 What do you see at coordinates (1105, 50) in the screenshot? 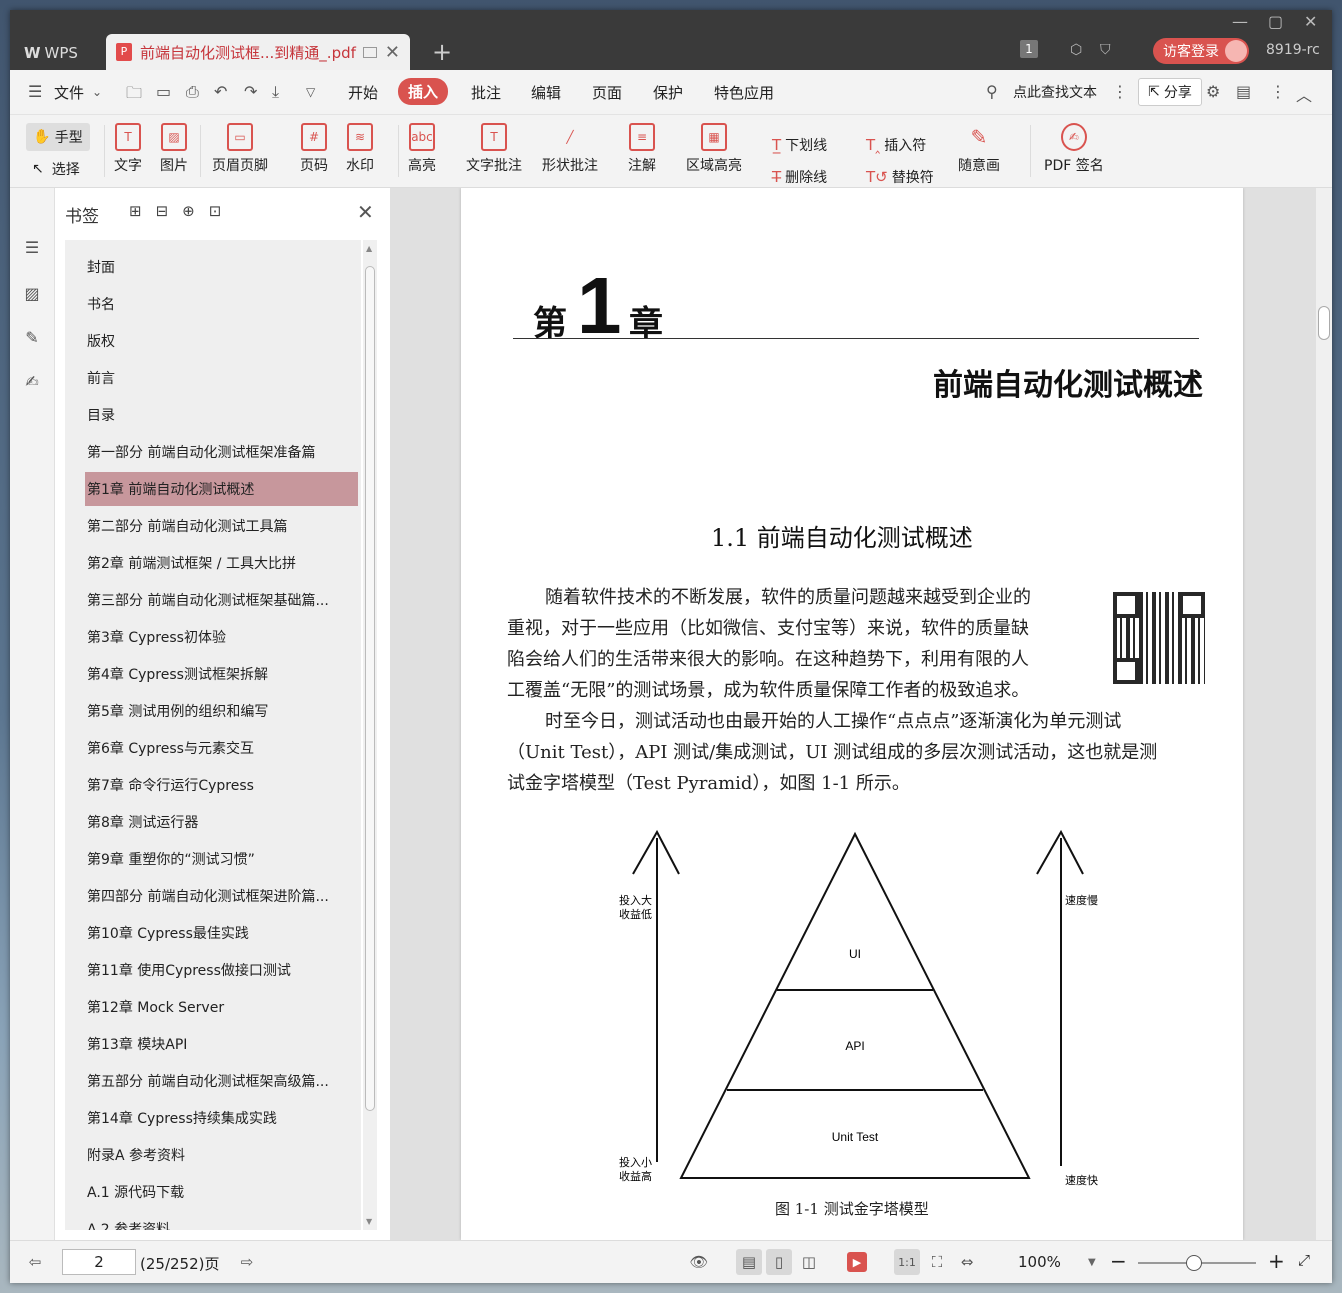
I see `shirt-icon: ⛉` at bounding box center [1105, 50].